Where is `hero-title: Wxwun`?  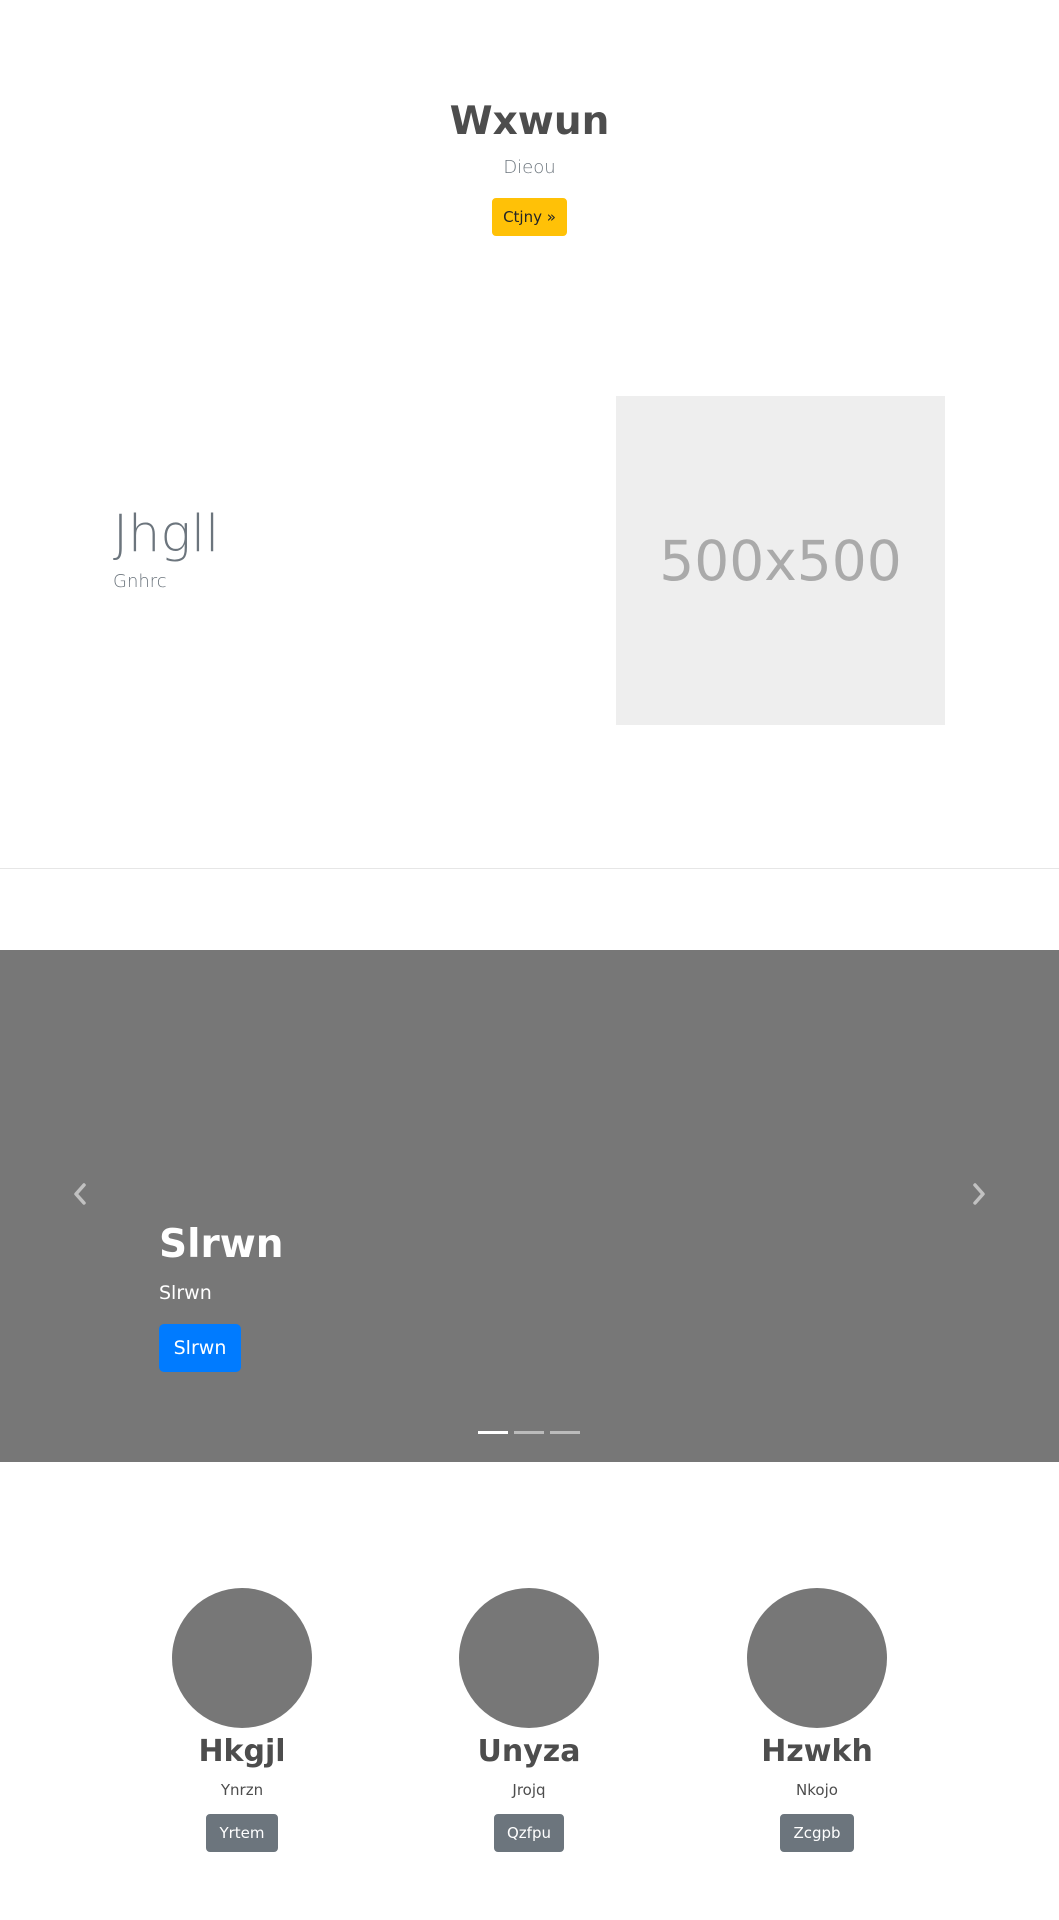
hero-title: Wxwun is located at coordinates (529, 121).